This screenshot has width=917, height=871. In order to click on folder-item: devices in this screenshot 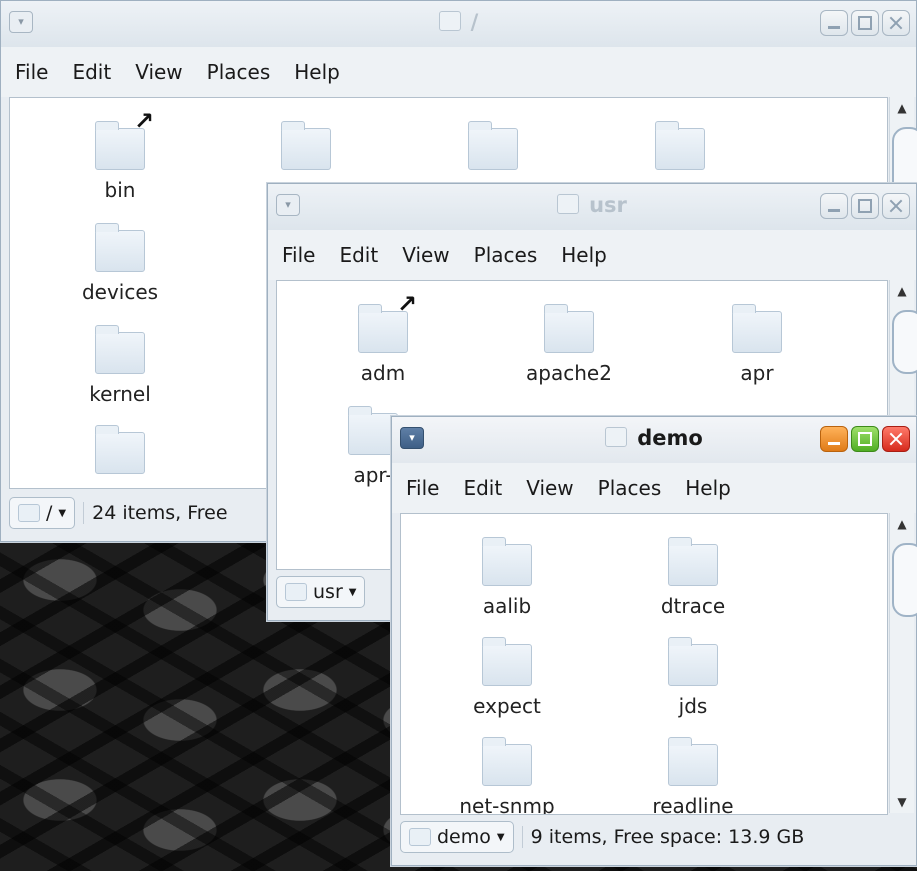, I will do `click(120, 263)`.